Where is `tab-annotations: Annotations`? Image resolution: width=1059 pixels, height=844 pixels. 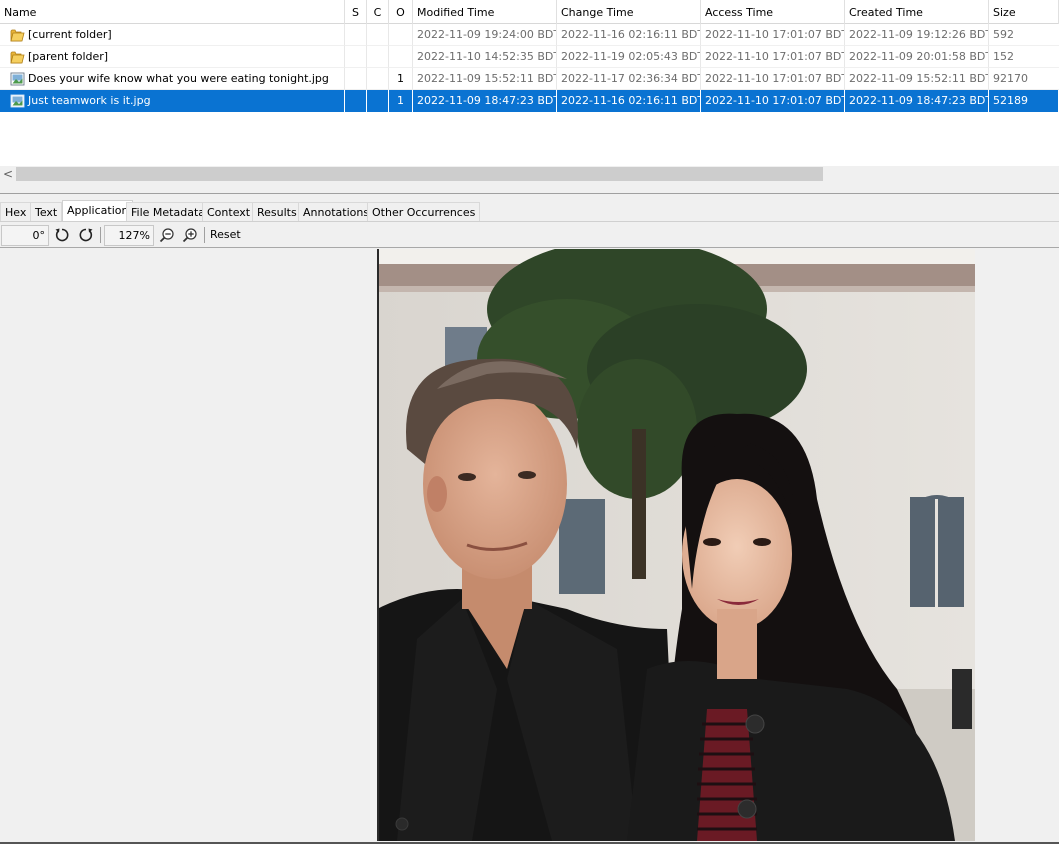
tab-annotations: Annotations is located at coordinates (336, 212).